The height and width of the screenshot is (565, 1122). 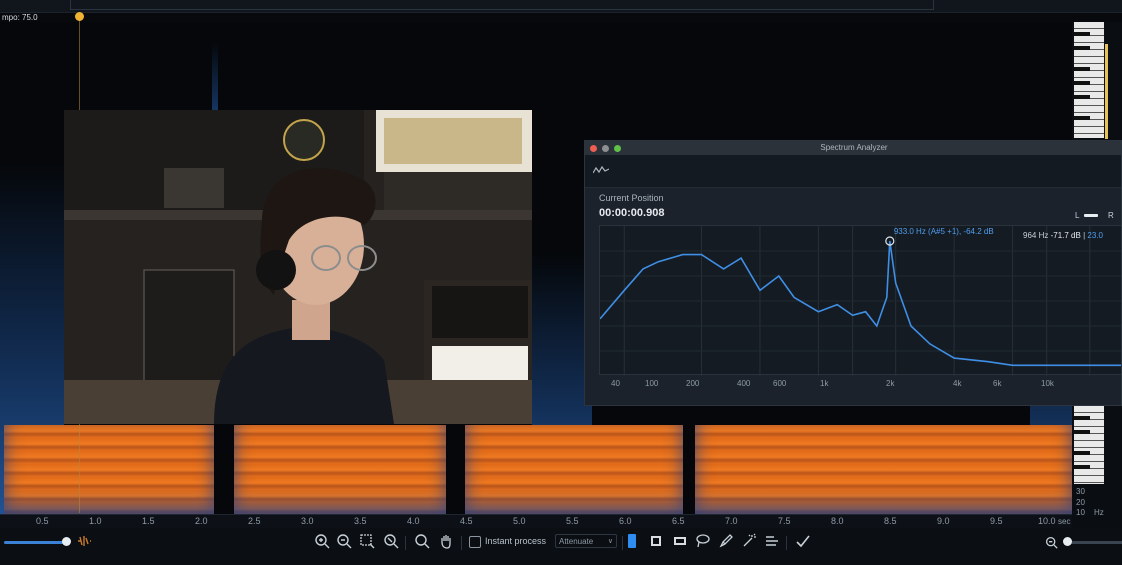 I want to click on time-tick: 2.0, so click(x=201, y=521).